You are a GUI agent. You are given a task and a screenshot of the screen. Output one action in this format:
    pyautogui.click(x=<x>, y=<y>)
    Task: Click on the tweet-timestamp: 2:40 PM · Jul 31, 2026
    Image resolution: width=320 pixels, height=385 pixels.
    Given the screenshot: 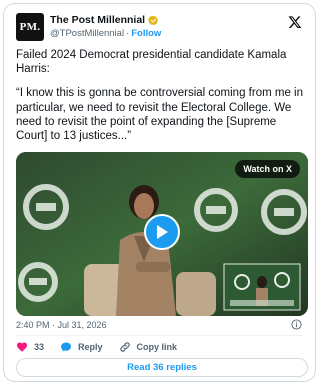 What is the action you would take?
    pyautogui.click(x=61, y=325)
    